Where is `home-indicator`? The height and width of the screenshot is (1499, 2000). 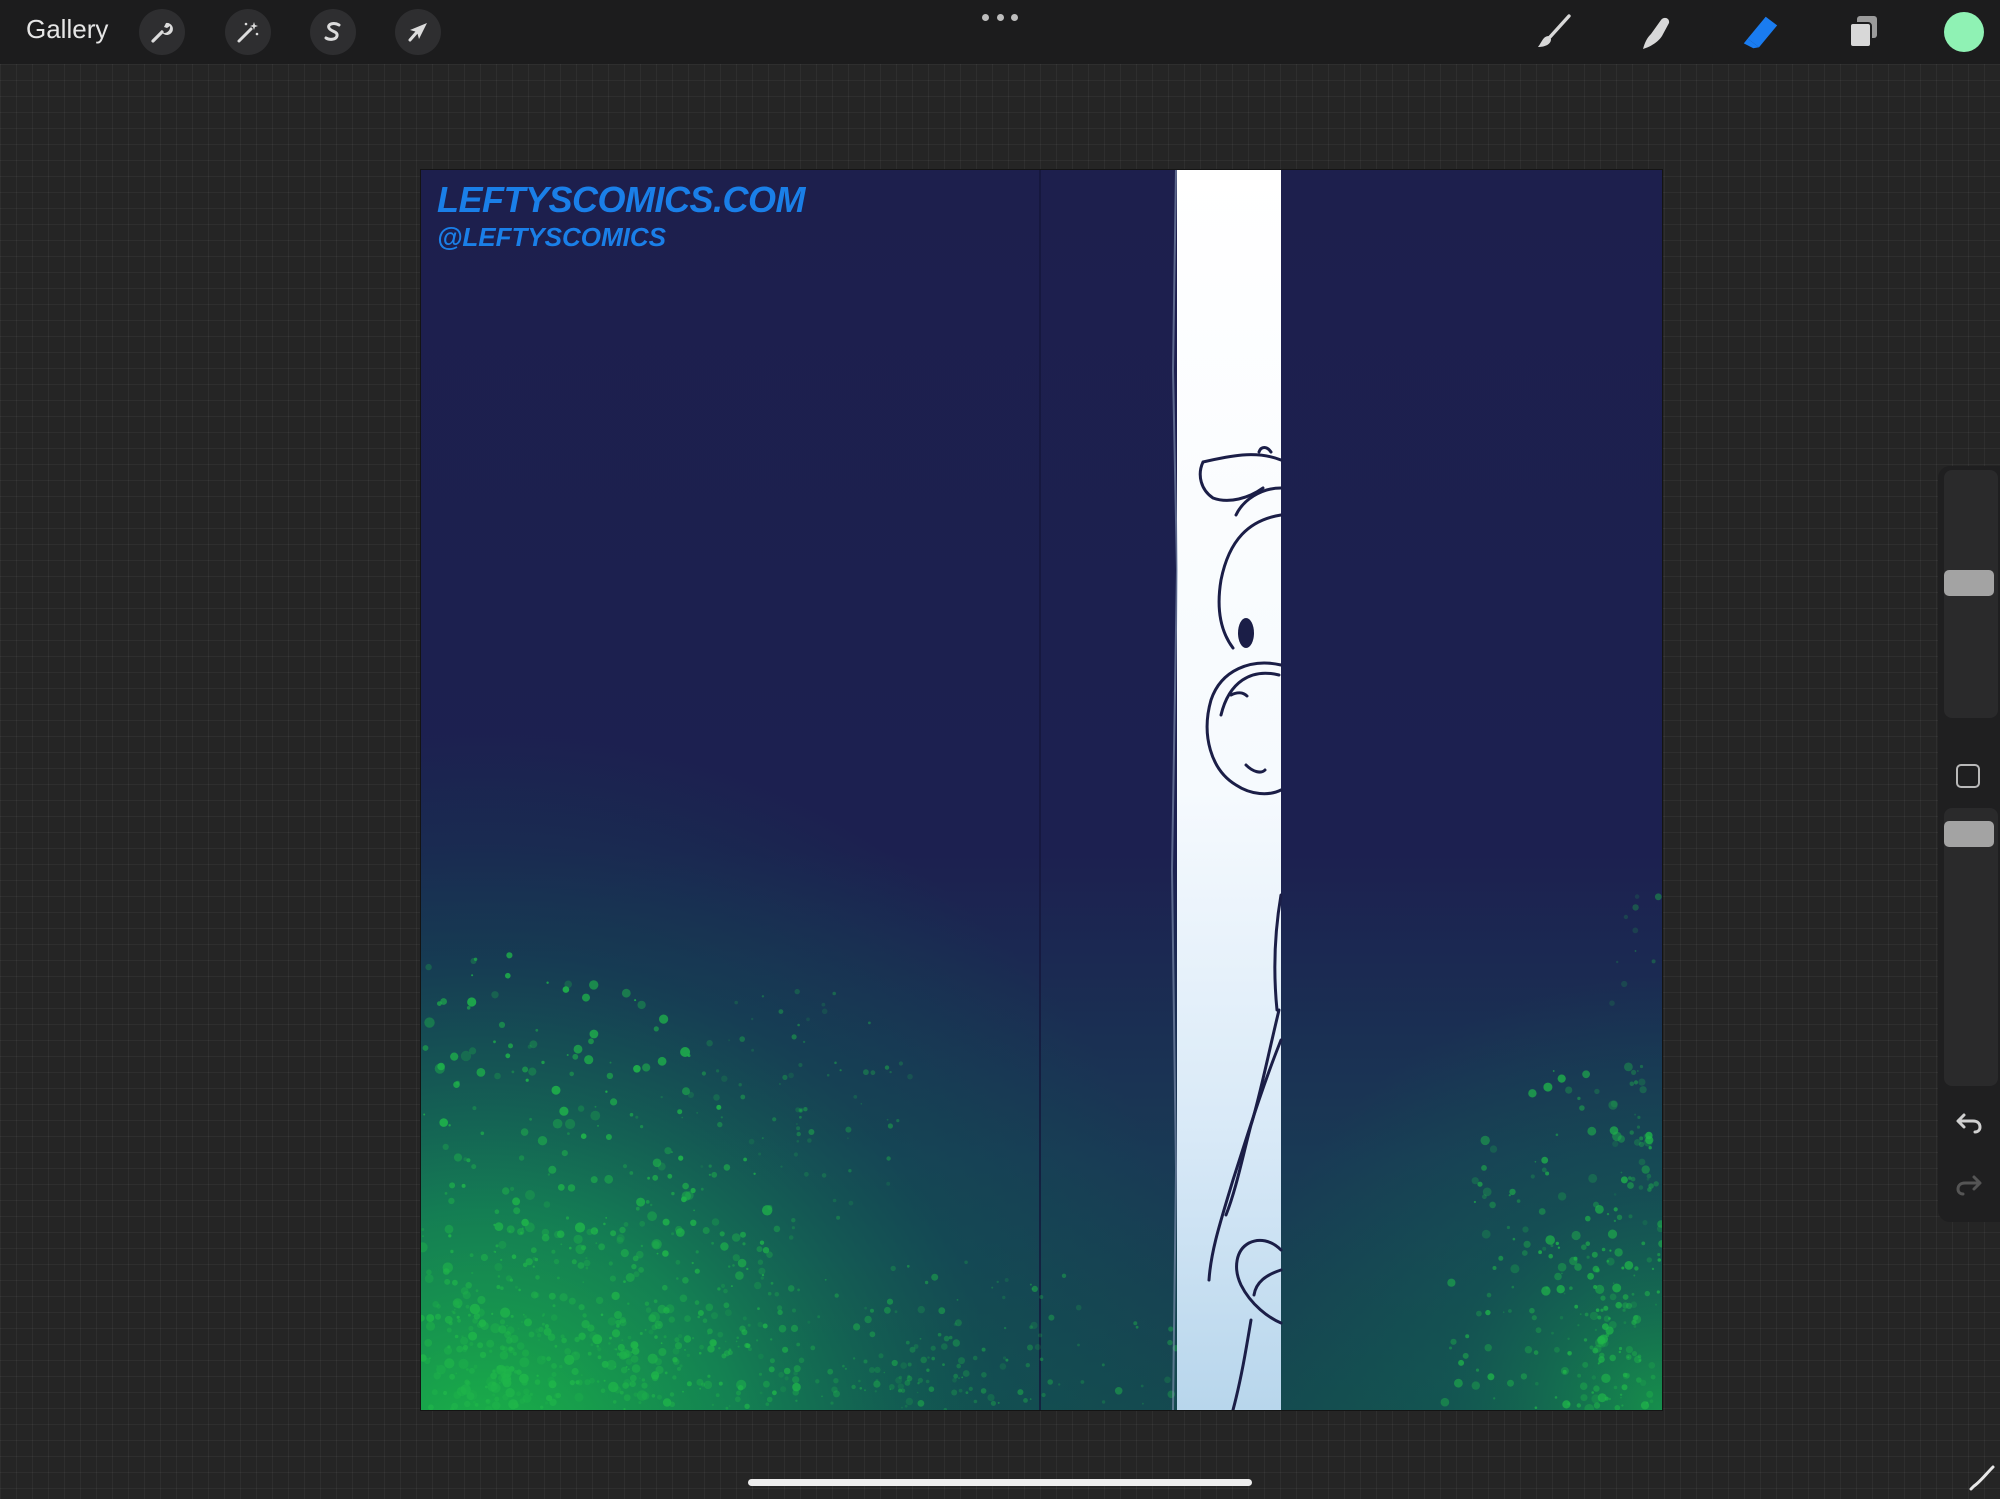
home-indicator is located at coordinates (1000, 1482).